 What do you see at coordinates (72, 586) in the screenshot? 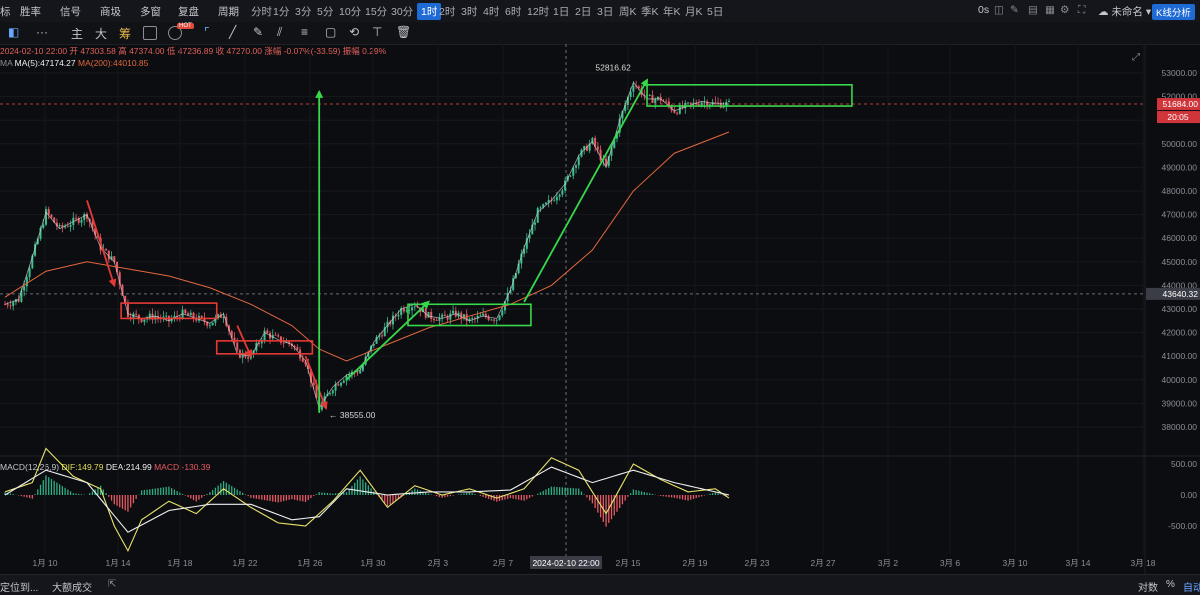
I see `big-deals-button: 大额成交` at bounding box center [72, 586].